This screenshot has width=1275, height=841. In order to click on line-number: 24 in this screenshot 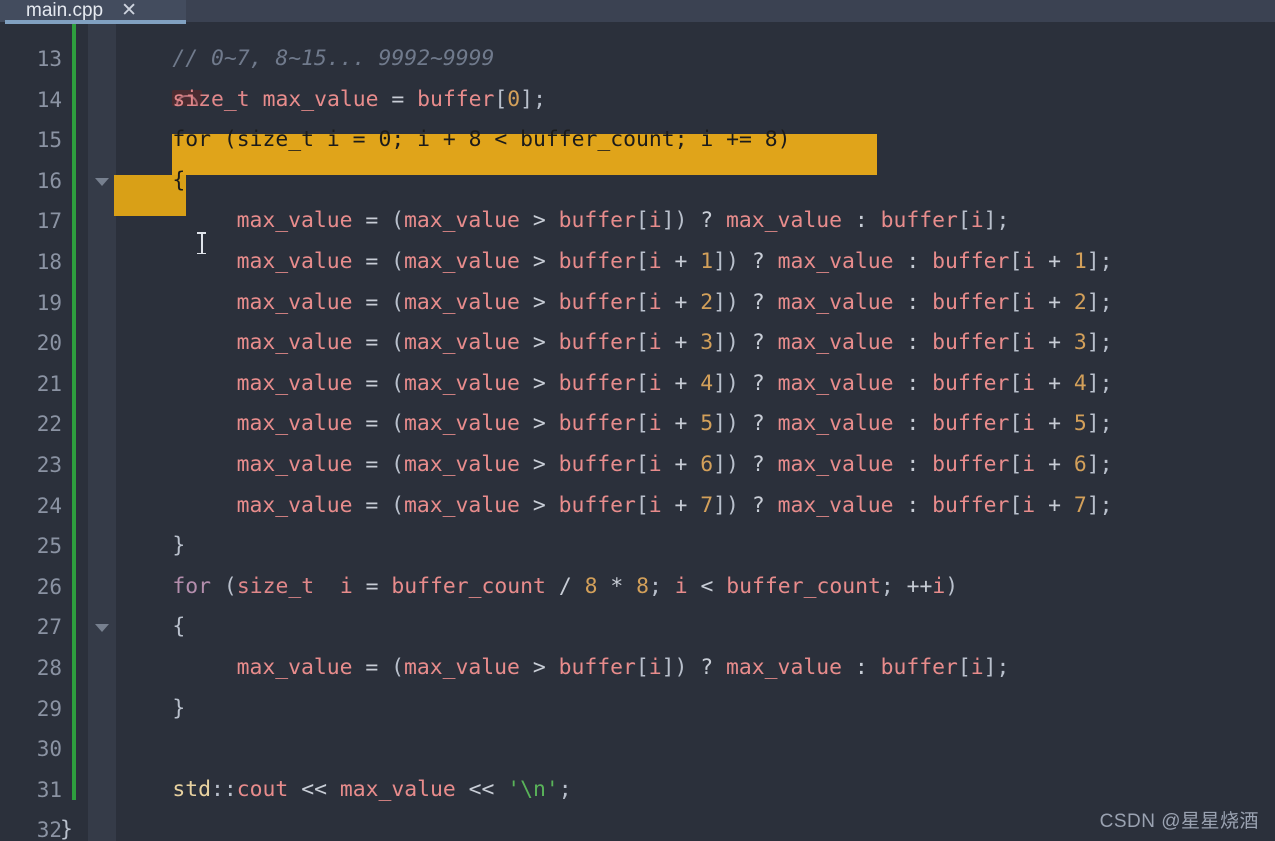, I will do `click(49, 505)`.